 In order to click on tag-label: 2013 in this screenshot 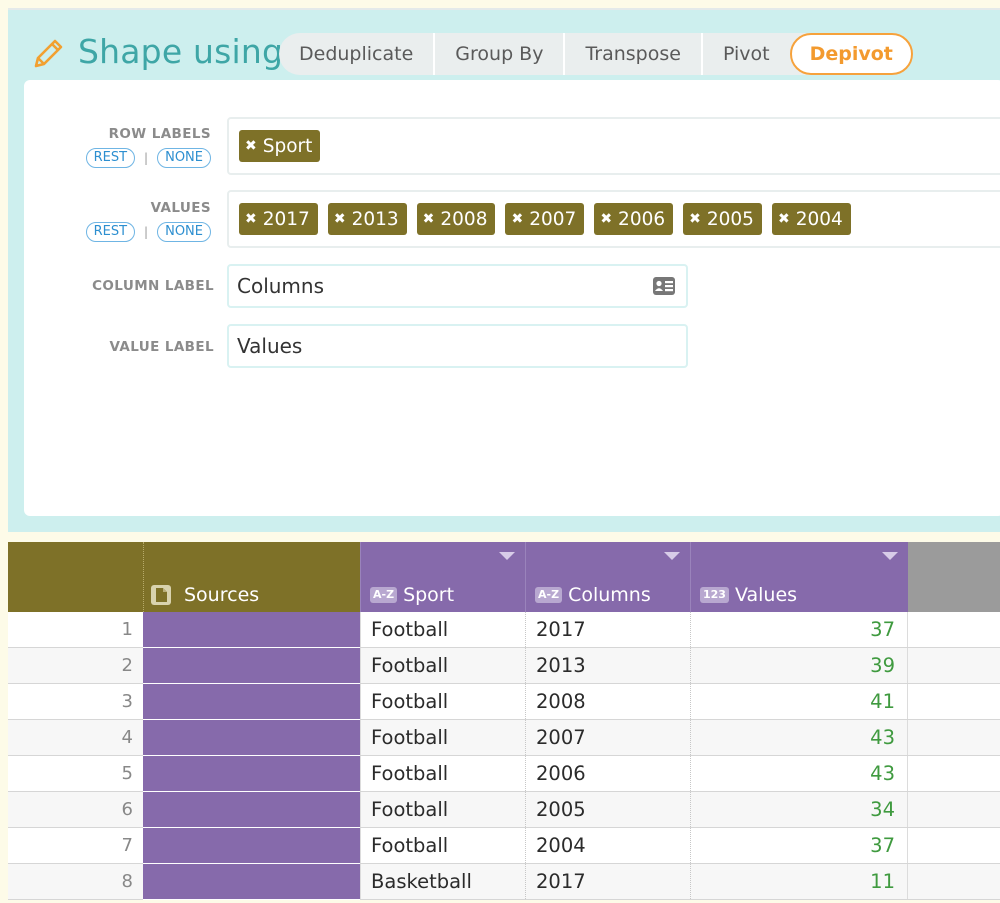, I will do `click(375, 219)`.